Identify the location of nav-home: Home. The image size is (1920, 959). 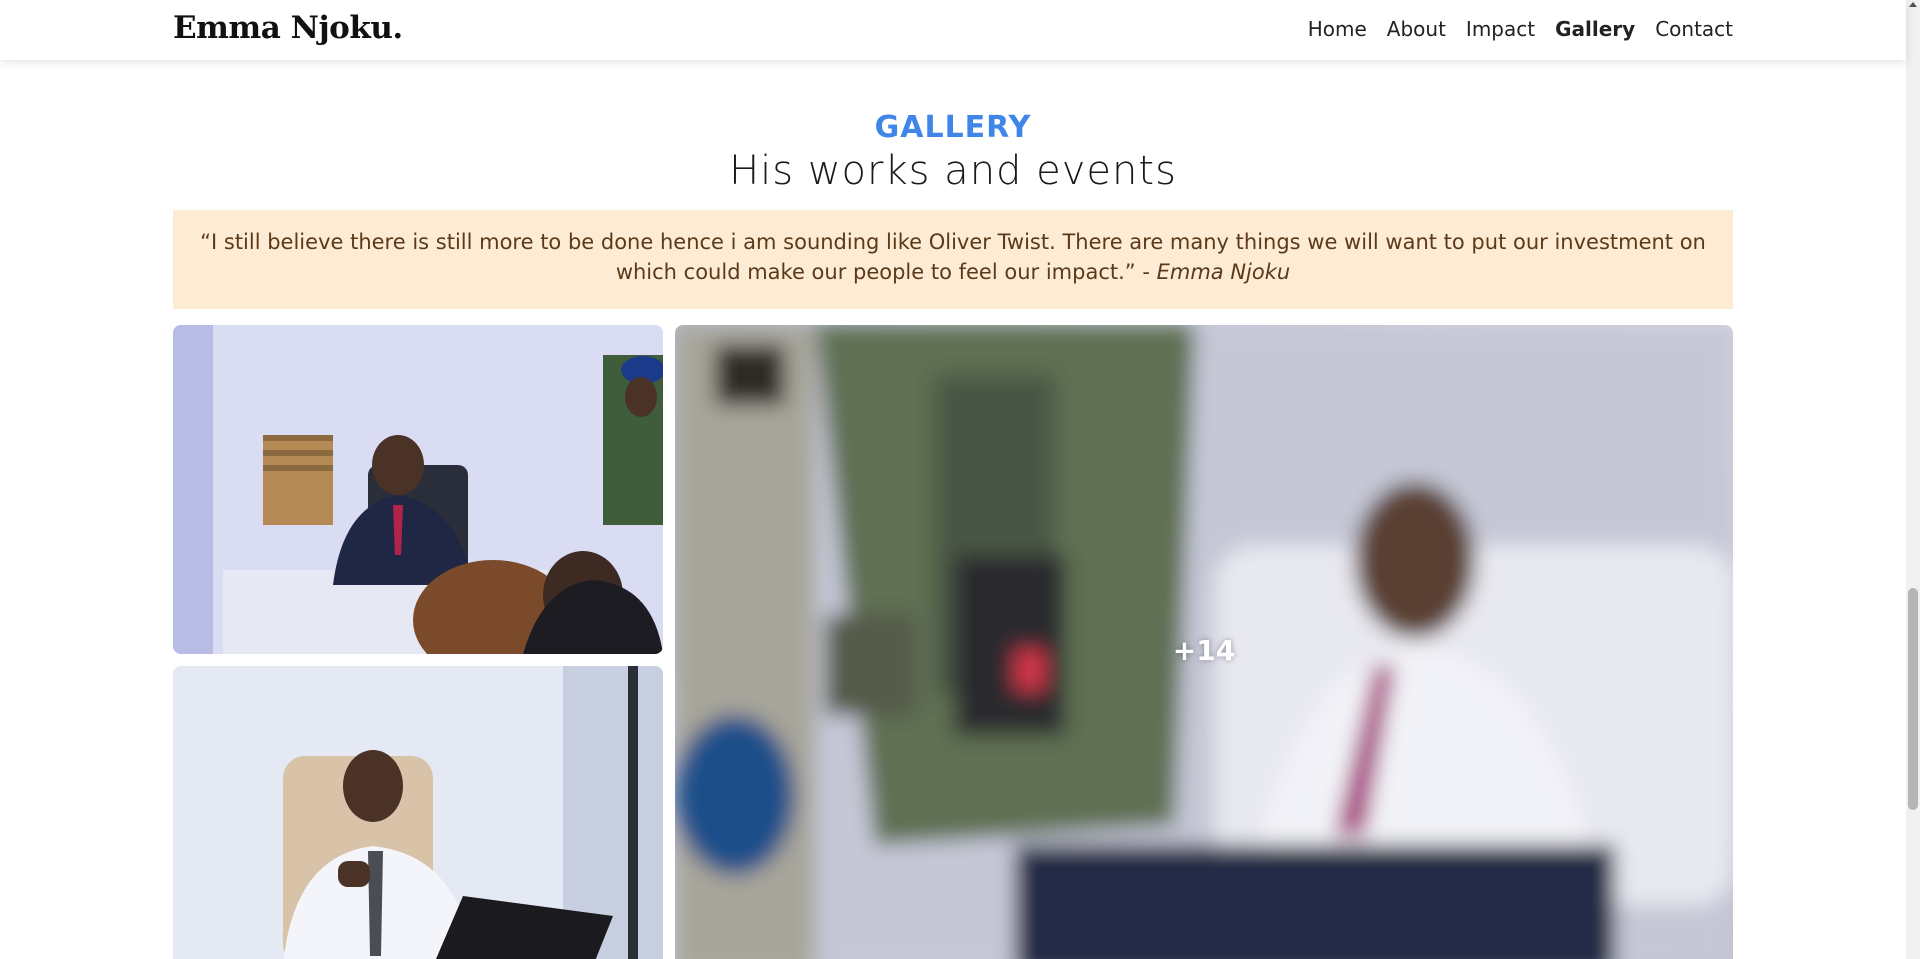
(1337, 29).